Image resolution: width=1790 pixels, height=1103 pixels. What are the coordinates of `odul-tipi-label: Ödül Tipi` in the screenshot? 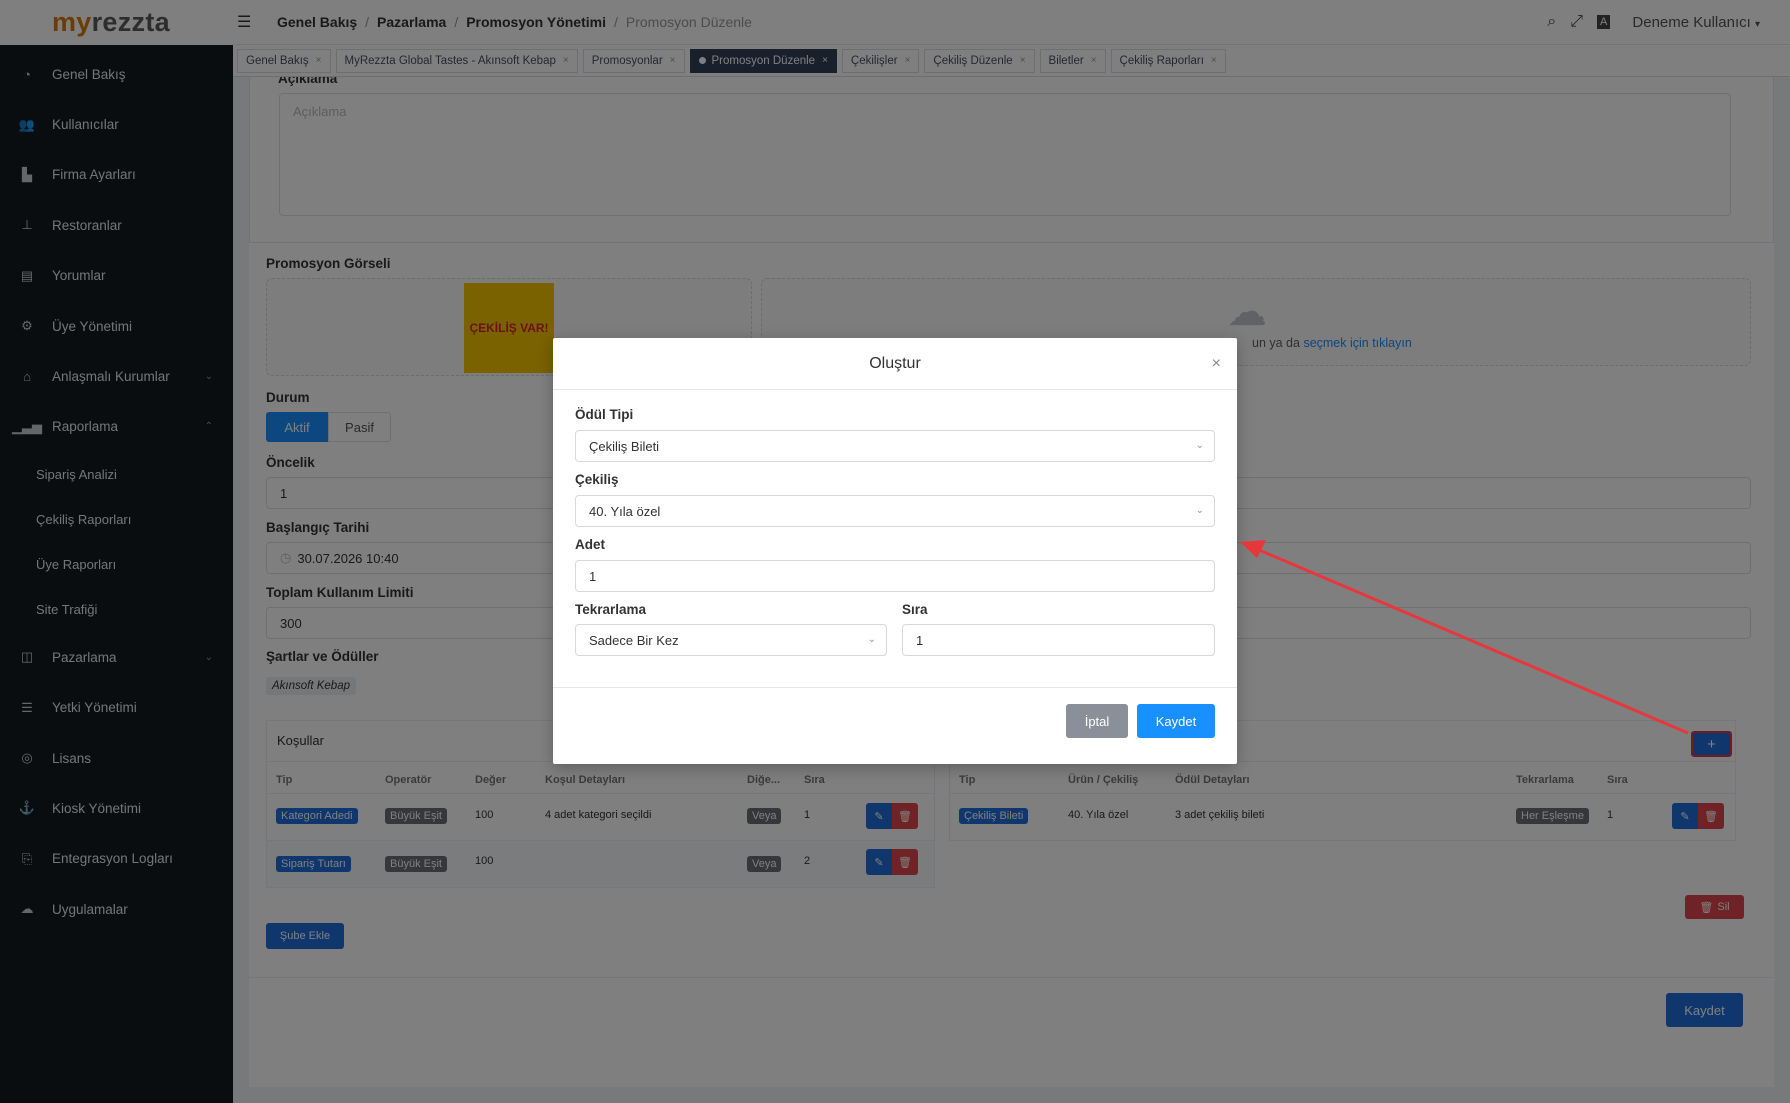 It's located at (604, 414).